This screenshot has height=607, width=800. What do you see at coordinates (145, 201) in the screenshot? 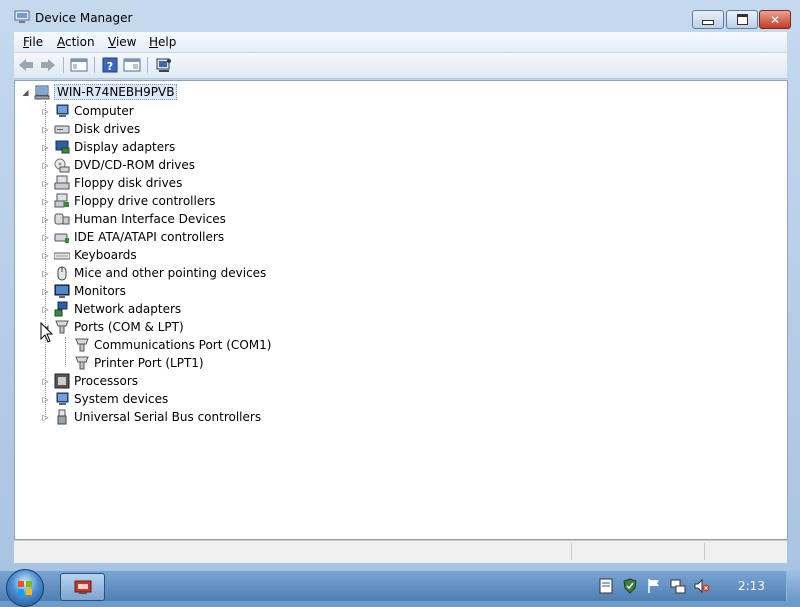
I see `tree-item-label: Floppy drive controllers` at bounding box center [145, 201].